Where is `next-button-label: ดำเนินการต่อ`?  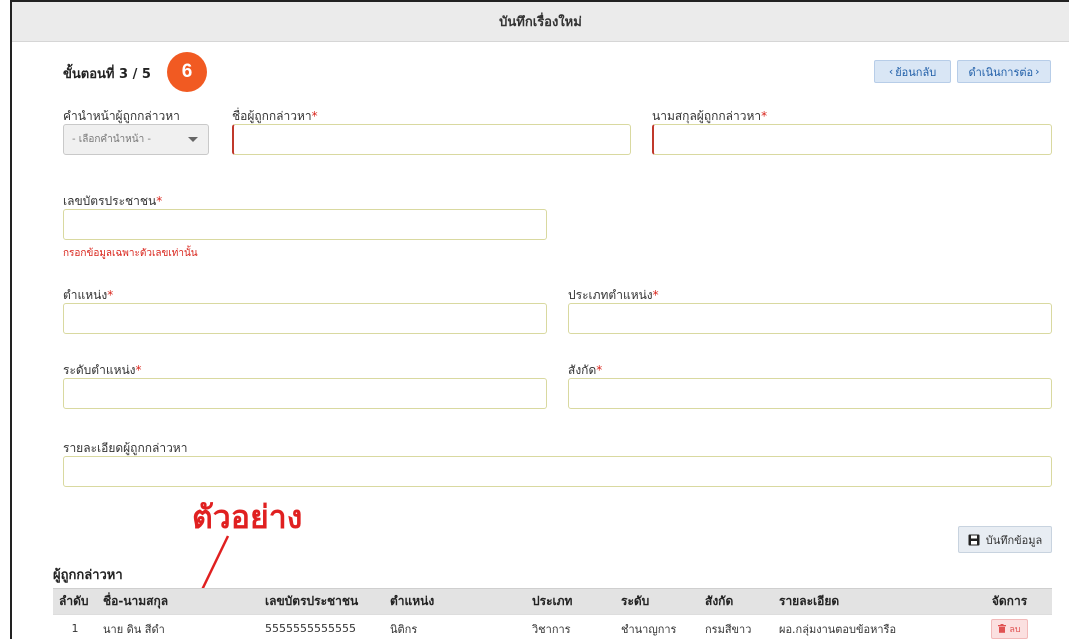
next-button-label: ดำเนินการต่อ is located at coordinates (1001, 72).